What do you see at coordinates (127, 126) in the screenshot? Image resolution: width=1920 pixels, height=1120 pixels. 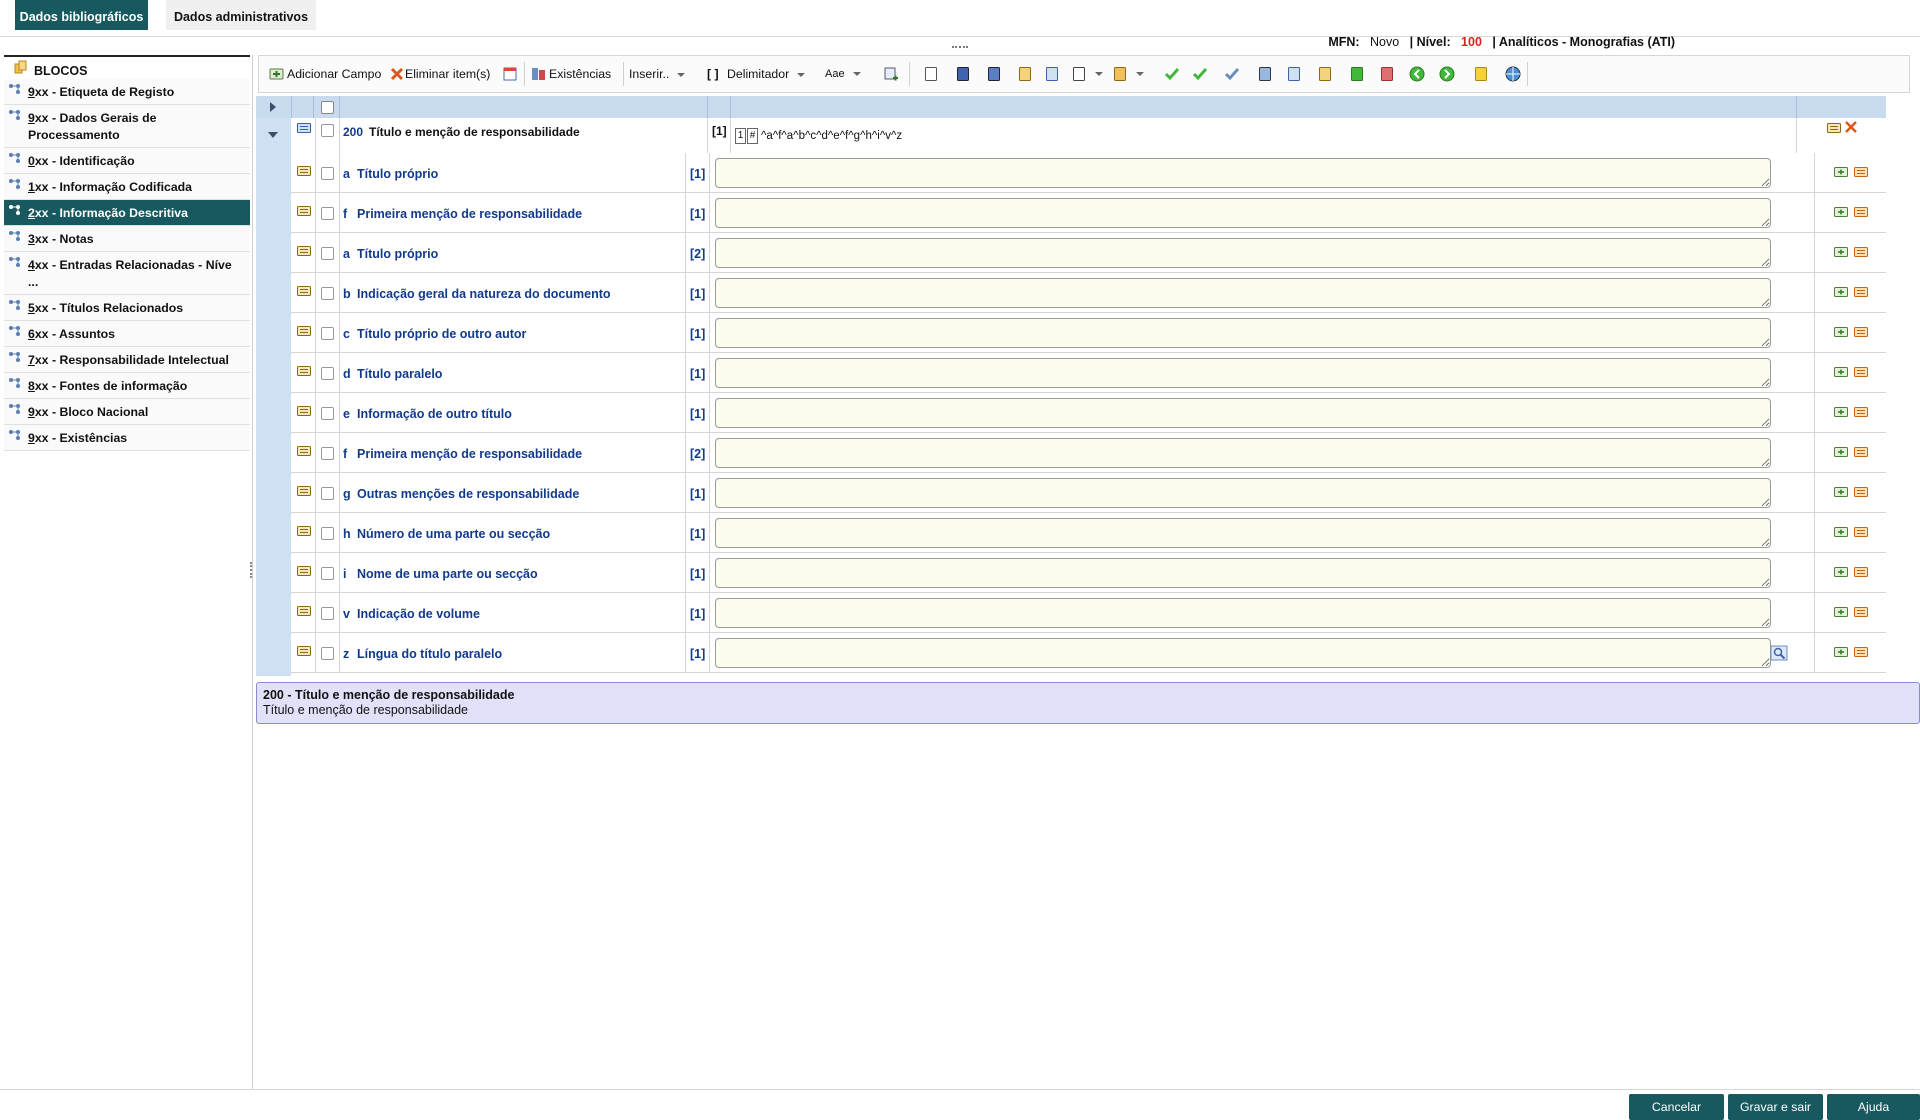 I see `sidebar-item: 9xx - Dados Gerais de Processamento` at bounding box center [127, 126].